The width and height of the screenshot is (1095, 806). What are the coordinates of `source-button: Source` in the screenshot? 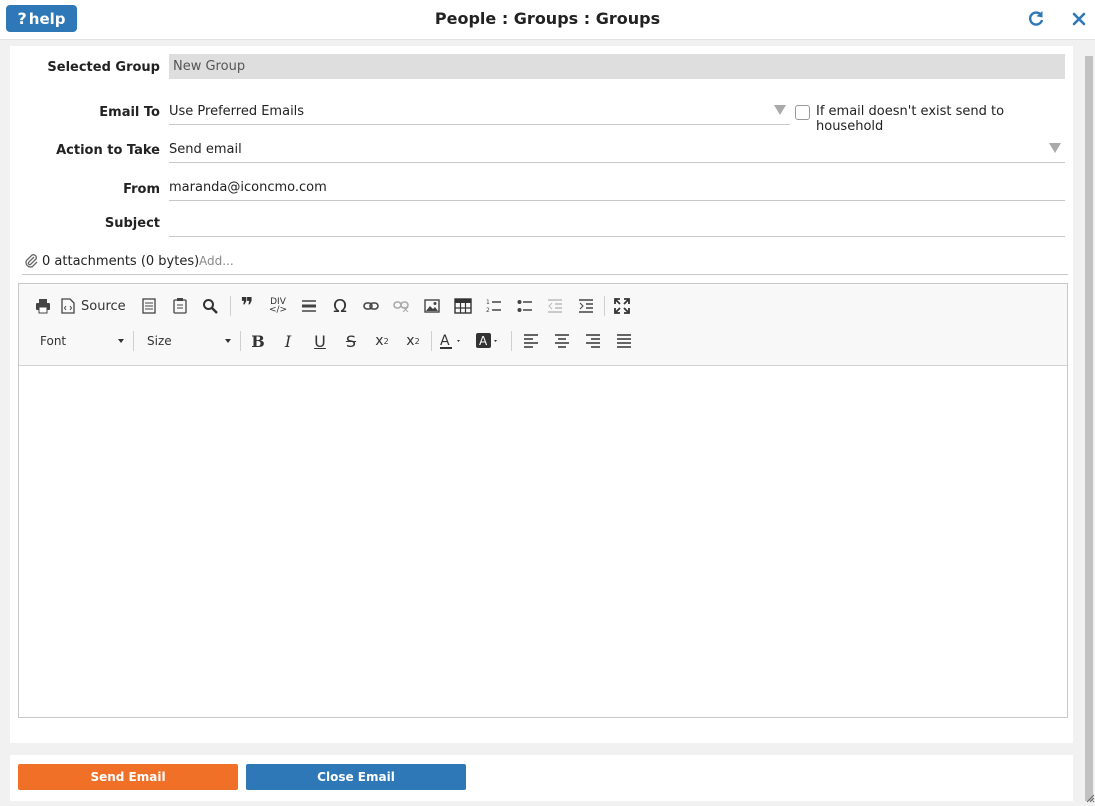 It's located at (96, 306).